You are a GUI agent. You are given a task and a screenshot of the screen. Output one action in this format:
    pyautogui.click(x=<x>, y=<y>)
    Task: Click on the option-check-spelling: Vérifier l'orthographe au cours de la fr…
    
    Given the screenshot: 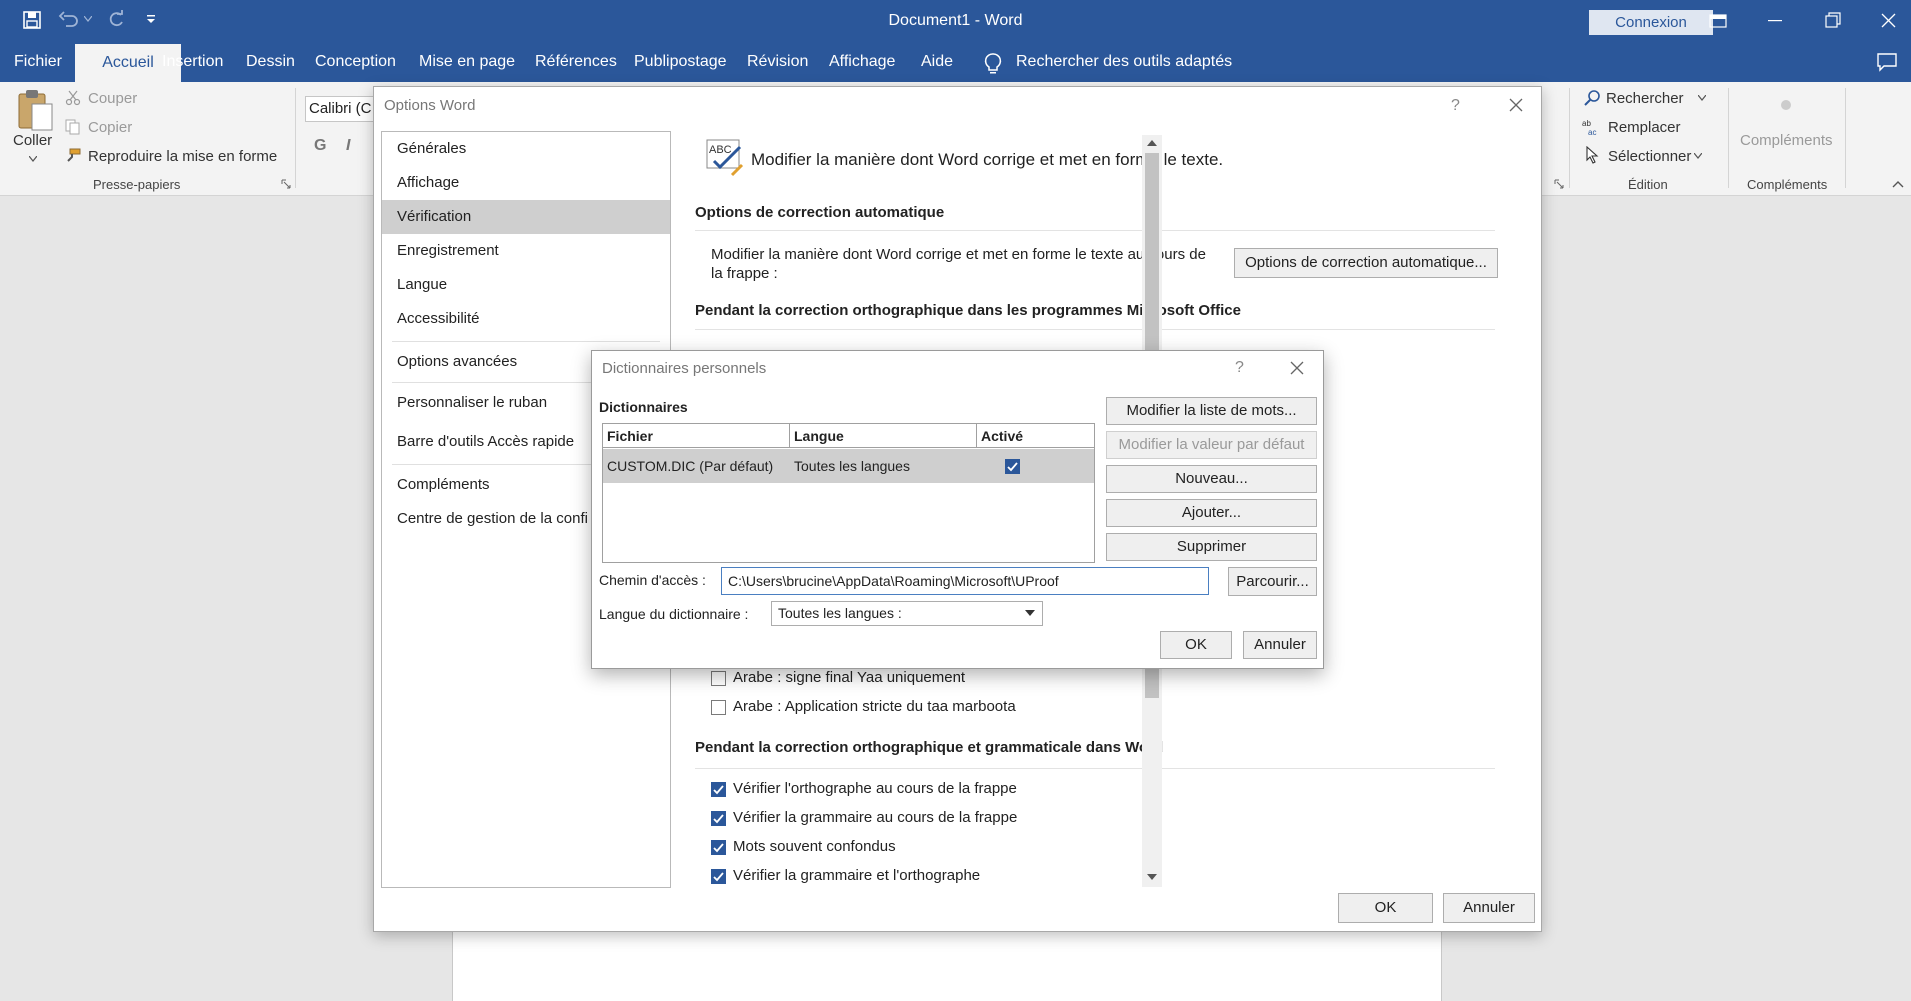 What is the action you would take?
    pyautogui.click(x=875, y=788)
    